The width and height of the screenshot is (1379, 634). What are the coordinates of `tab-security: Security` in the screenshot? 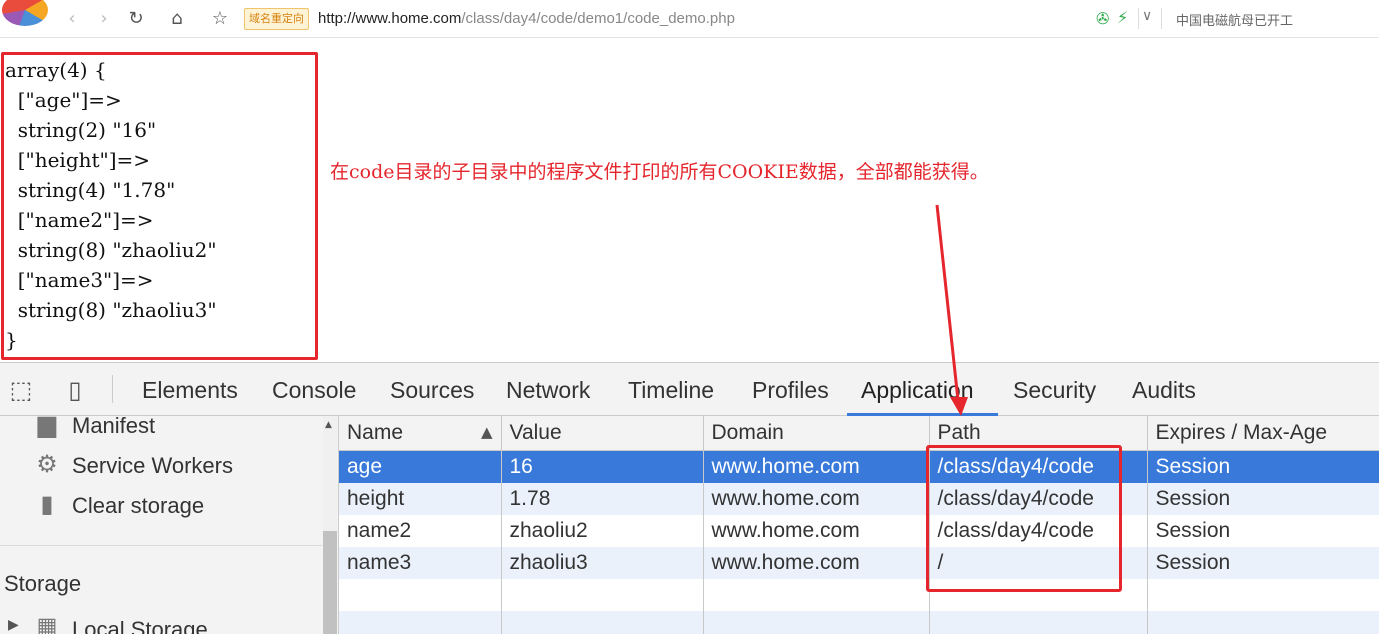 It's located at (1054, 390).